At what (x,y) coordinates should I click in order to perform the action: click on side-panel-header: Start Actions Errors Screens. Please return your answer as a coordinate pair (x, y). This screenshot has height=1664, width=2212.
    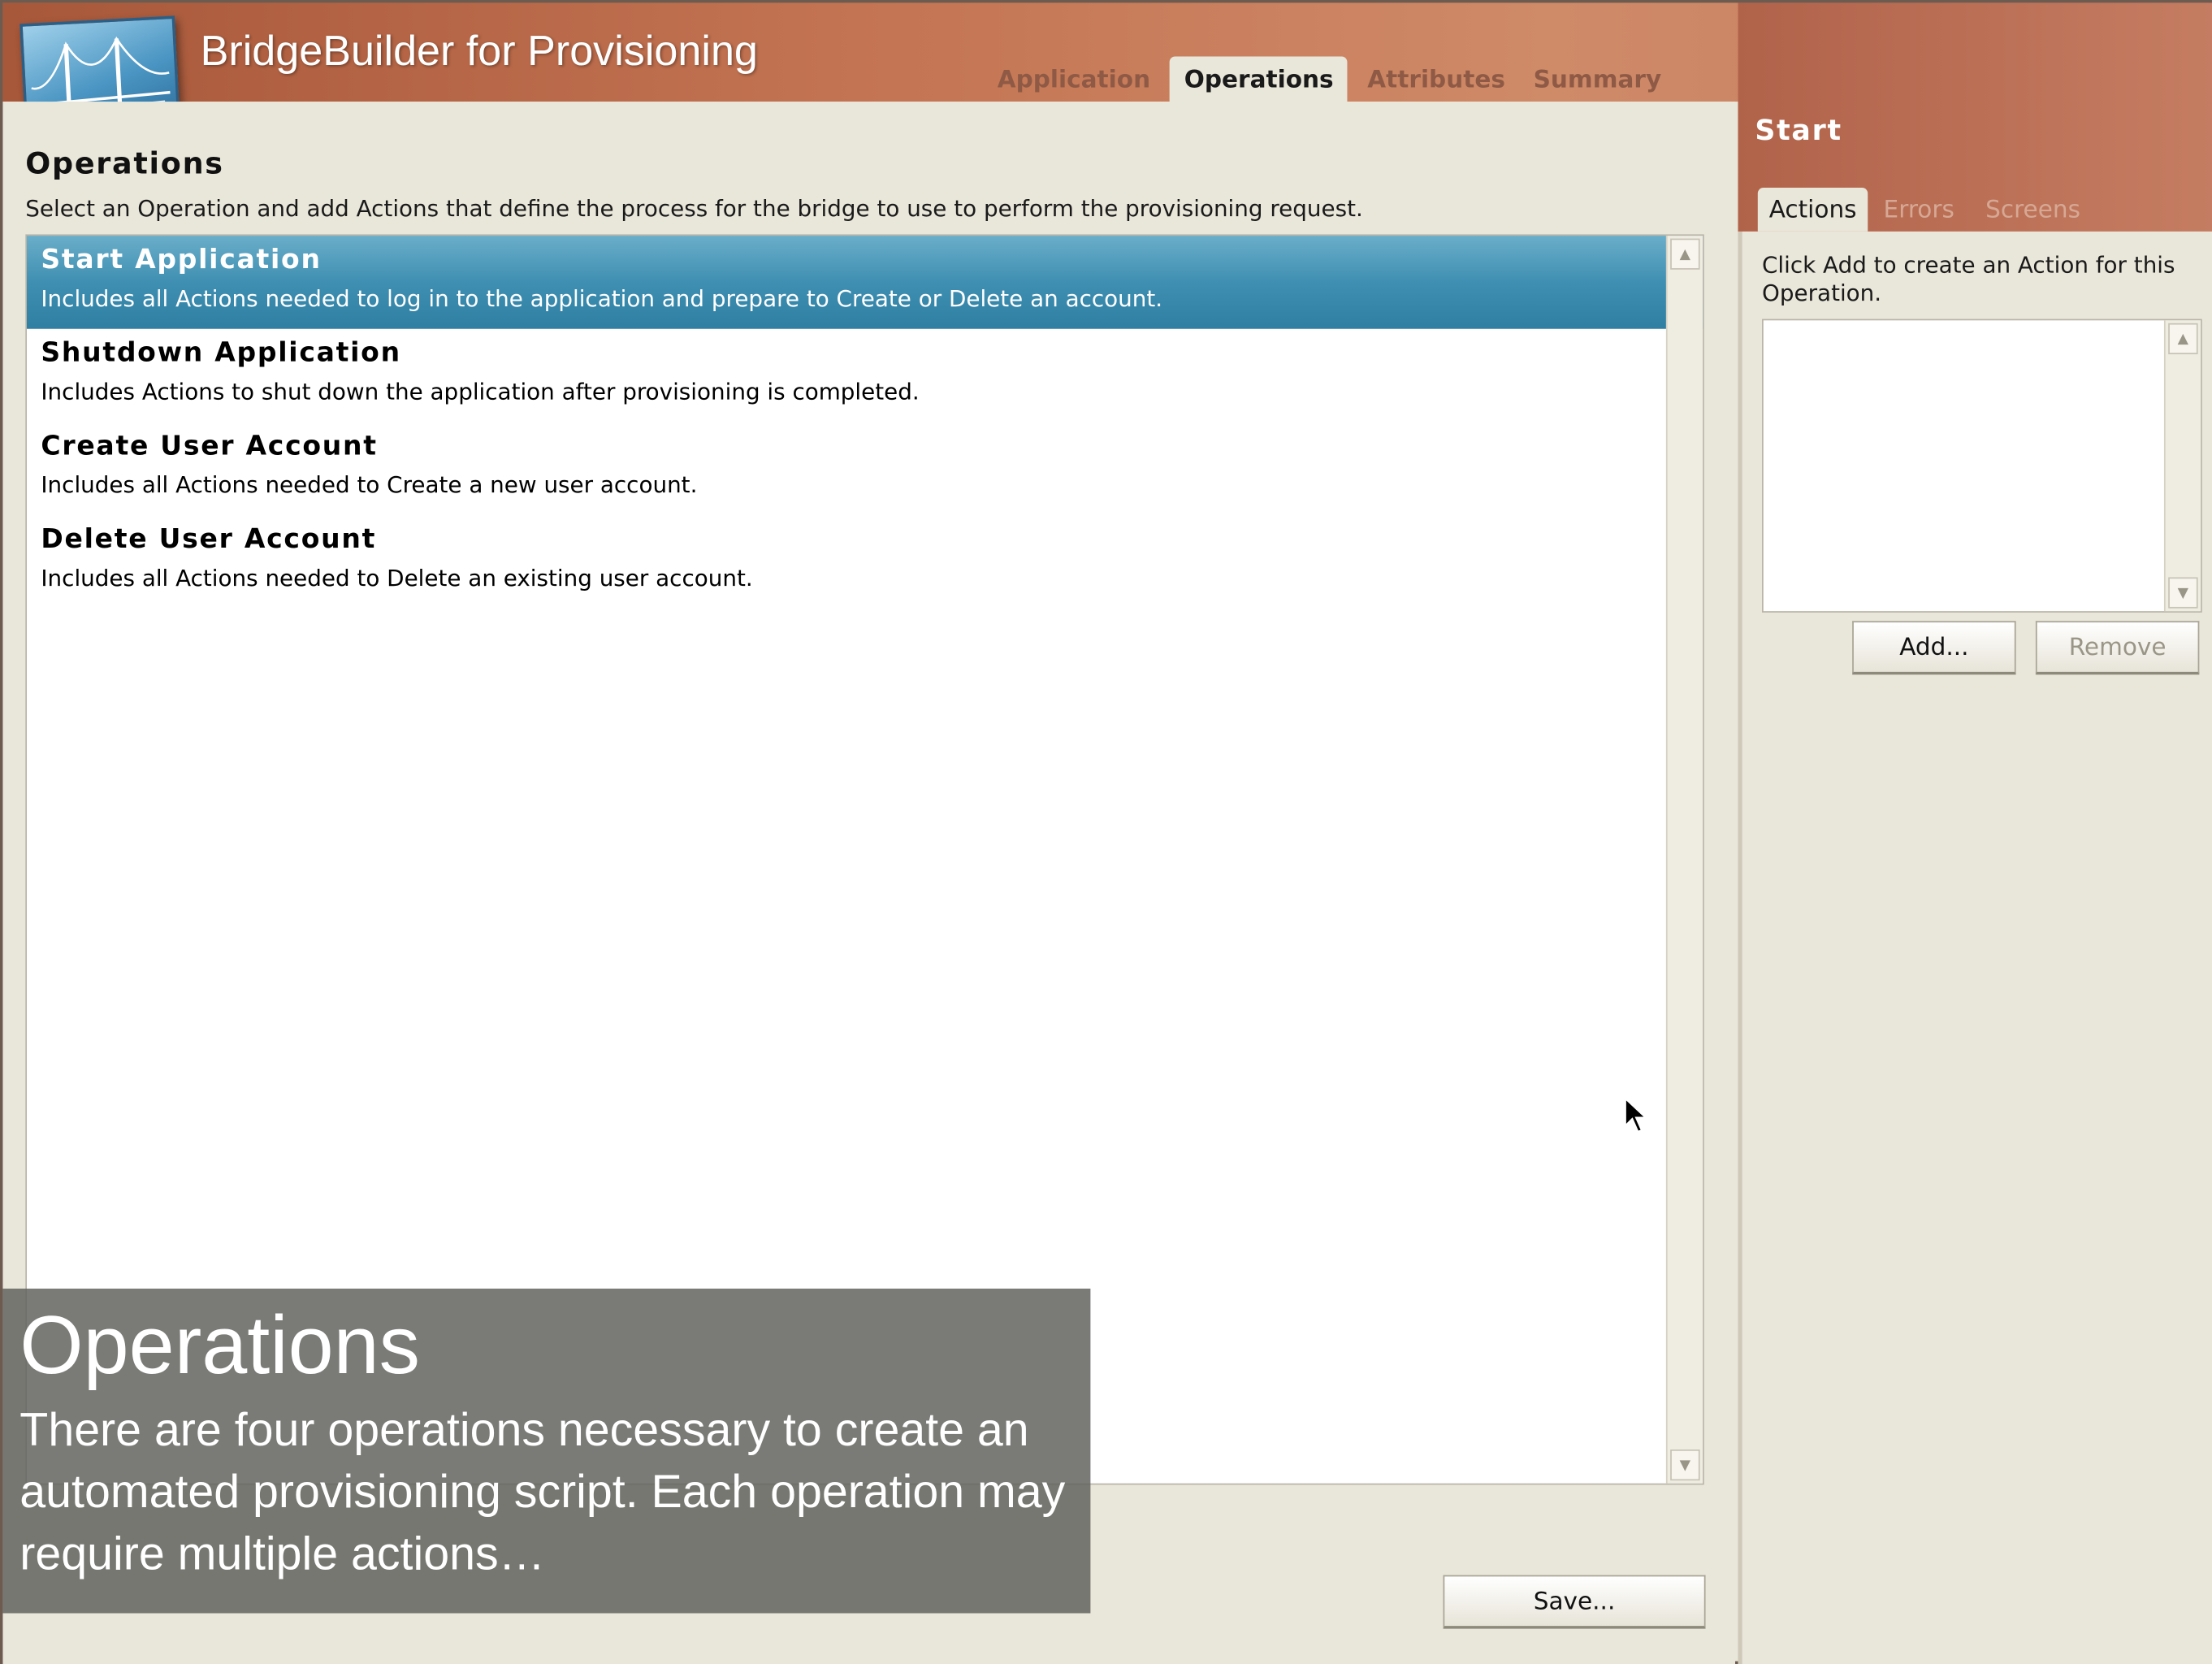
    Looking at the image, I should click on (1975, 117).